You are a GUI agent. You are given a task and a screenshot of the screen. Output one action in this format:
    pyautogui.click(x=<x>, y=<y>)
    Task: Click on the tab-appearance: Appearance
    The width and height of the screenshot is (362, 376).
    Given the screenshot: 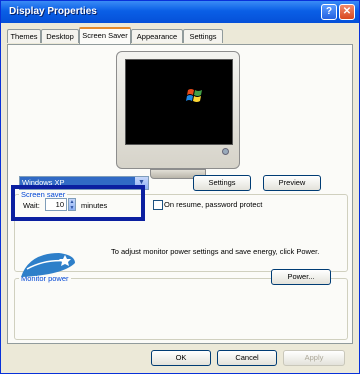 What is the action you would take?
    pyautogui.click(x=157, y=36)
    